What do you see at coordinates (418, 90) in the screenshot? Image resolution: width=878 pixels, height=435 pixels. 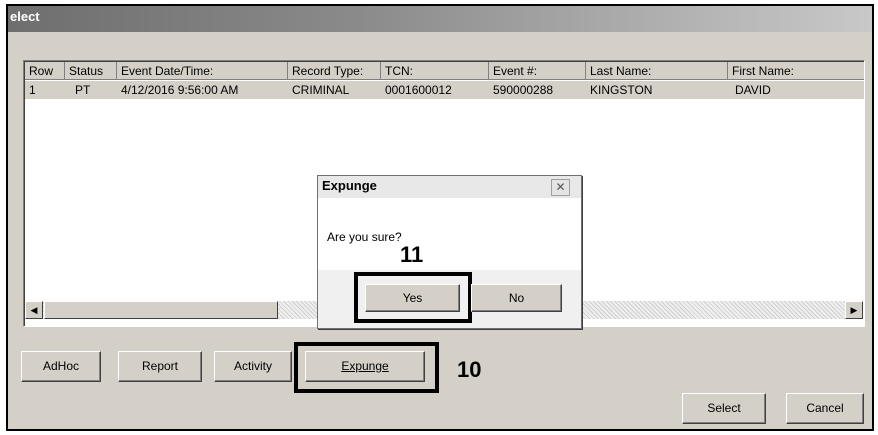 I see `cell-tcn: 0001600012` at bounding box center [418, 90].